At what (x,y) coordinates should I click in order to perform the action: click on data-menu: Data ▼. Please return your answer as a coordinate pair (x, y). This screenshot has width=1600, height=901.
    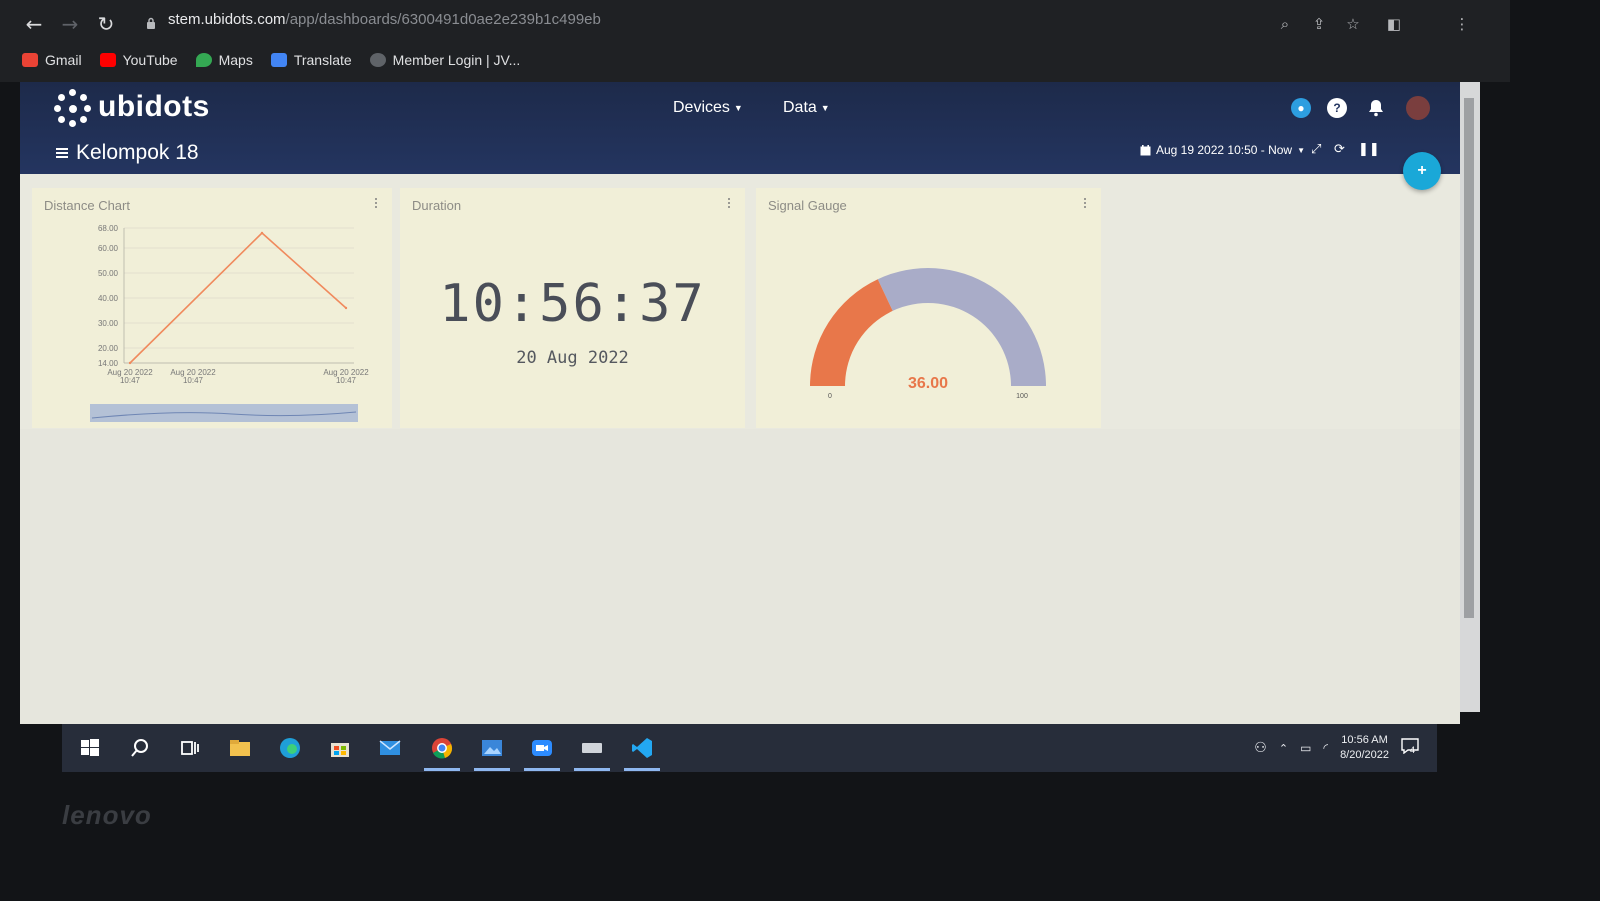
    Looking at the image, I should click on (806, 108).